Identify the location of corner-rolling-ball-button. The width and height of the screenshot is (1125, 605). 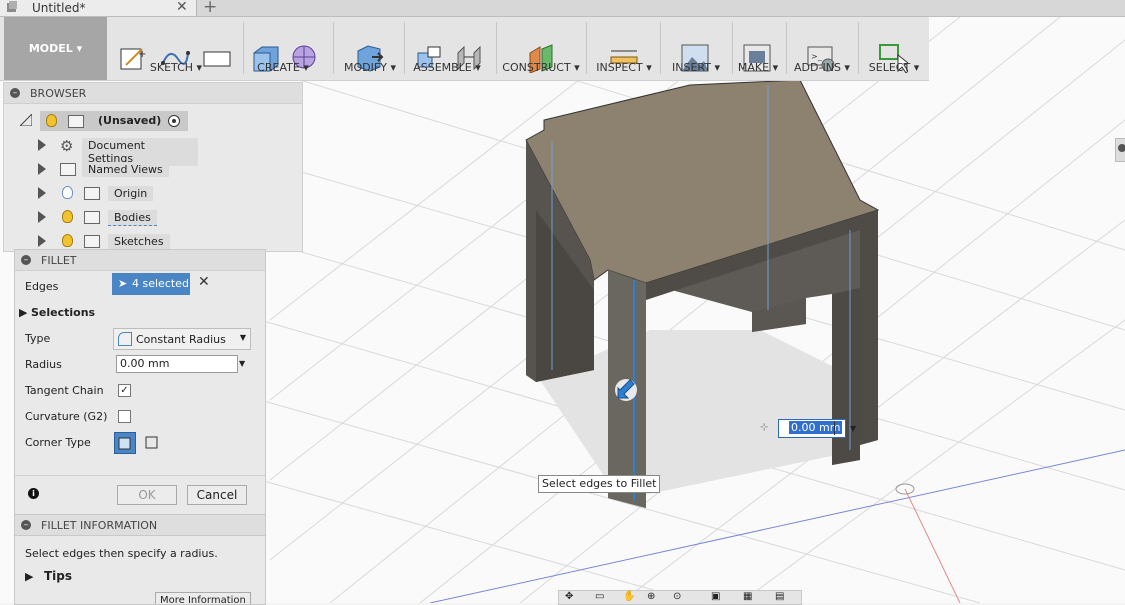
(125, 443).